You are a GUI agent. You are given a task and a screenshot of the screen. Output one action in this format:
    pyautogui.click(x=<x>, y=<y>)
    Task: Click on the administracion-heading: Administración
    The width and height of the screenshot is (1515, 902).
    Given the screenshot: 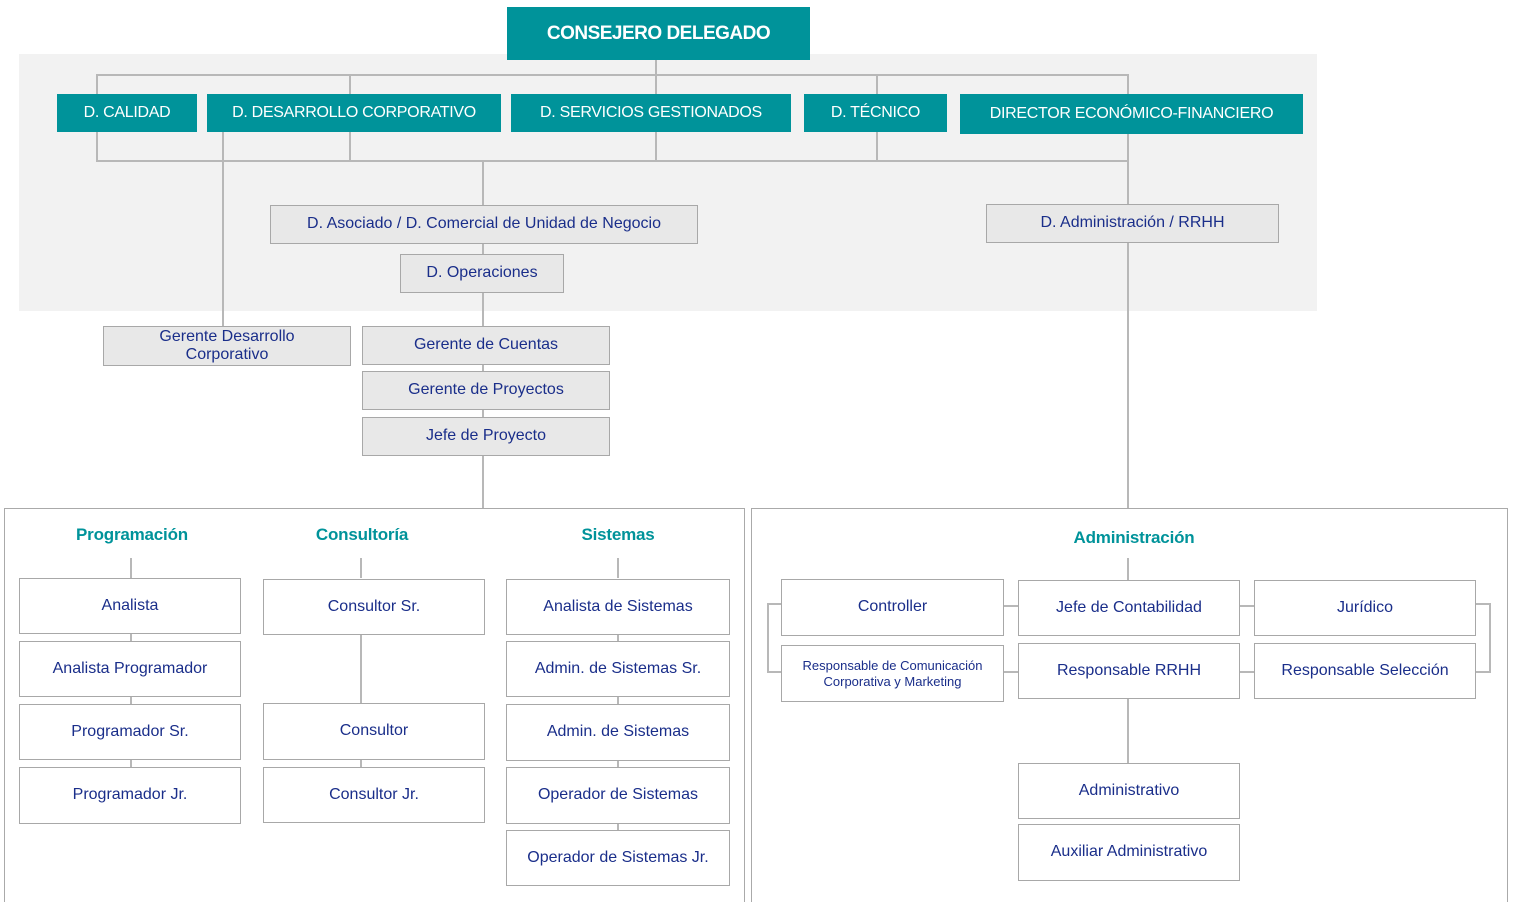 What is the action you would take?
    pyautogui.click(x=1134, y=537)
    